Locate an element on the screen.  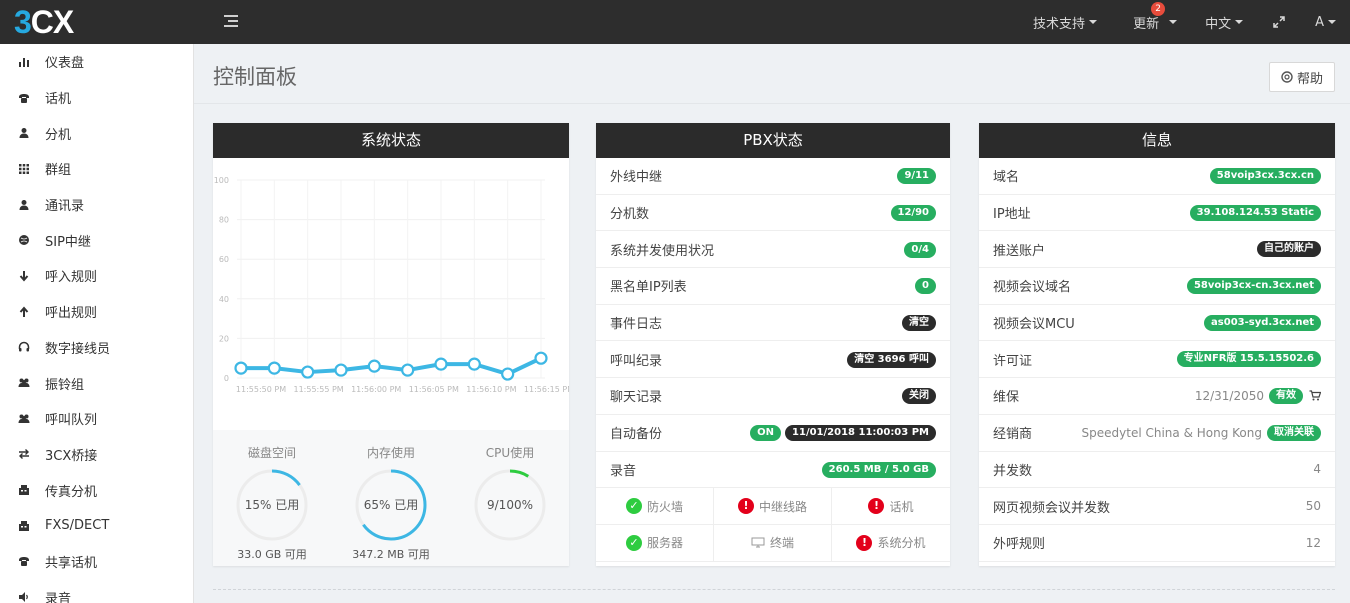
service-status: ! 中继线路 is located at coordinates (773, 506).